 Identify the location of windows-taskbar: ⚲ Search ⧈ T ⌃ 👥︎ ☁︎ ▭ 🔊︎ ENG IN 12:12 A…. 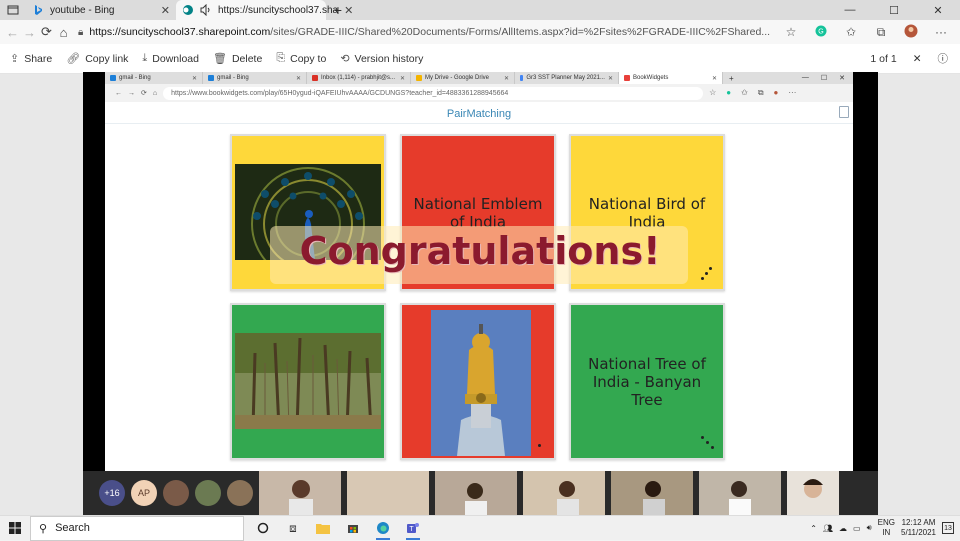
(480, 528).